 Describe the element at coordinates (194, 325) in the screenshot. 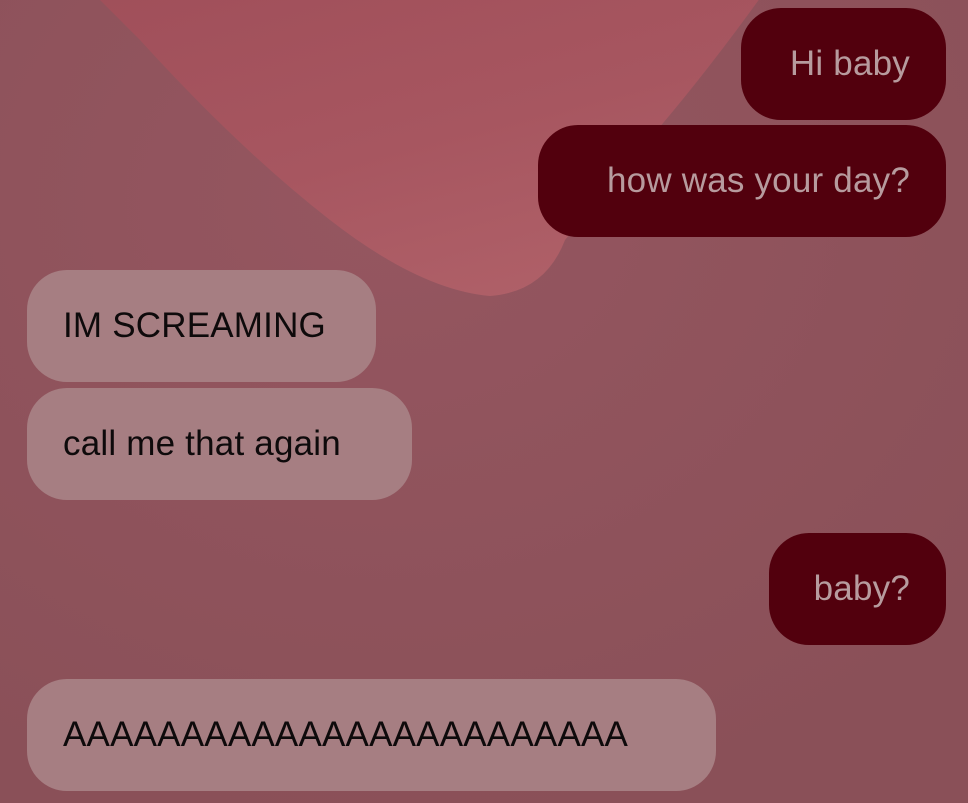

I see `message-text: IM SCREAMING` at that location.